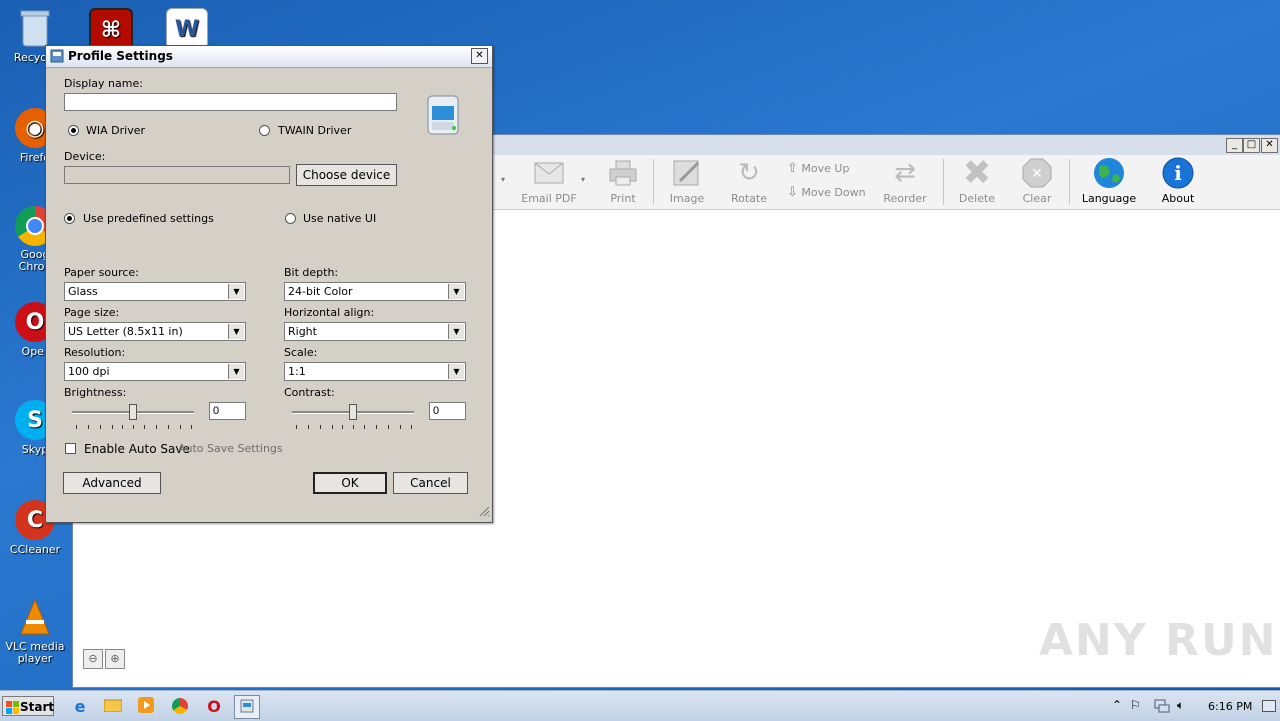  I want to click on desktop-icon-vlc: VLC media player, so click(35, 631).